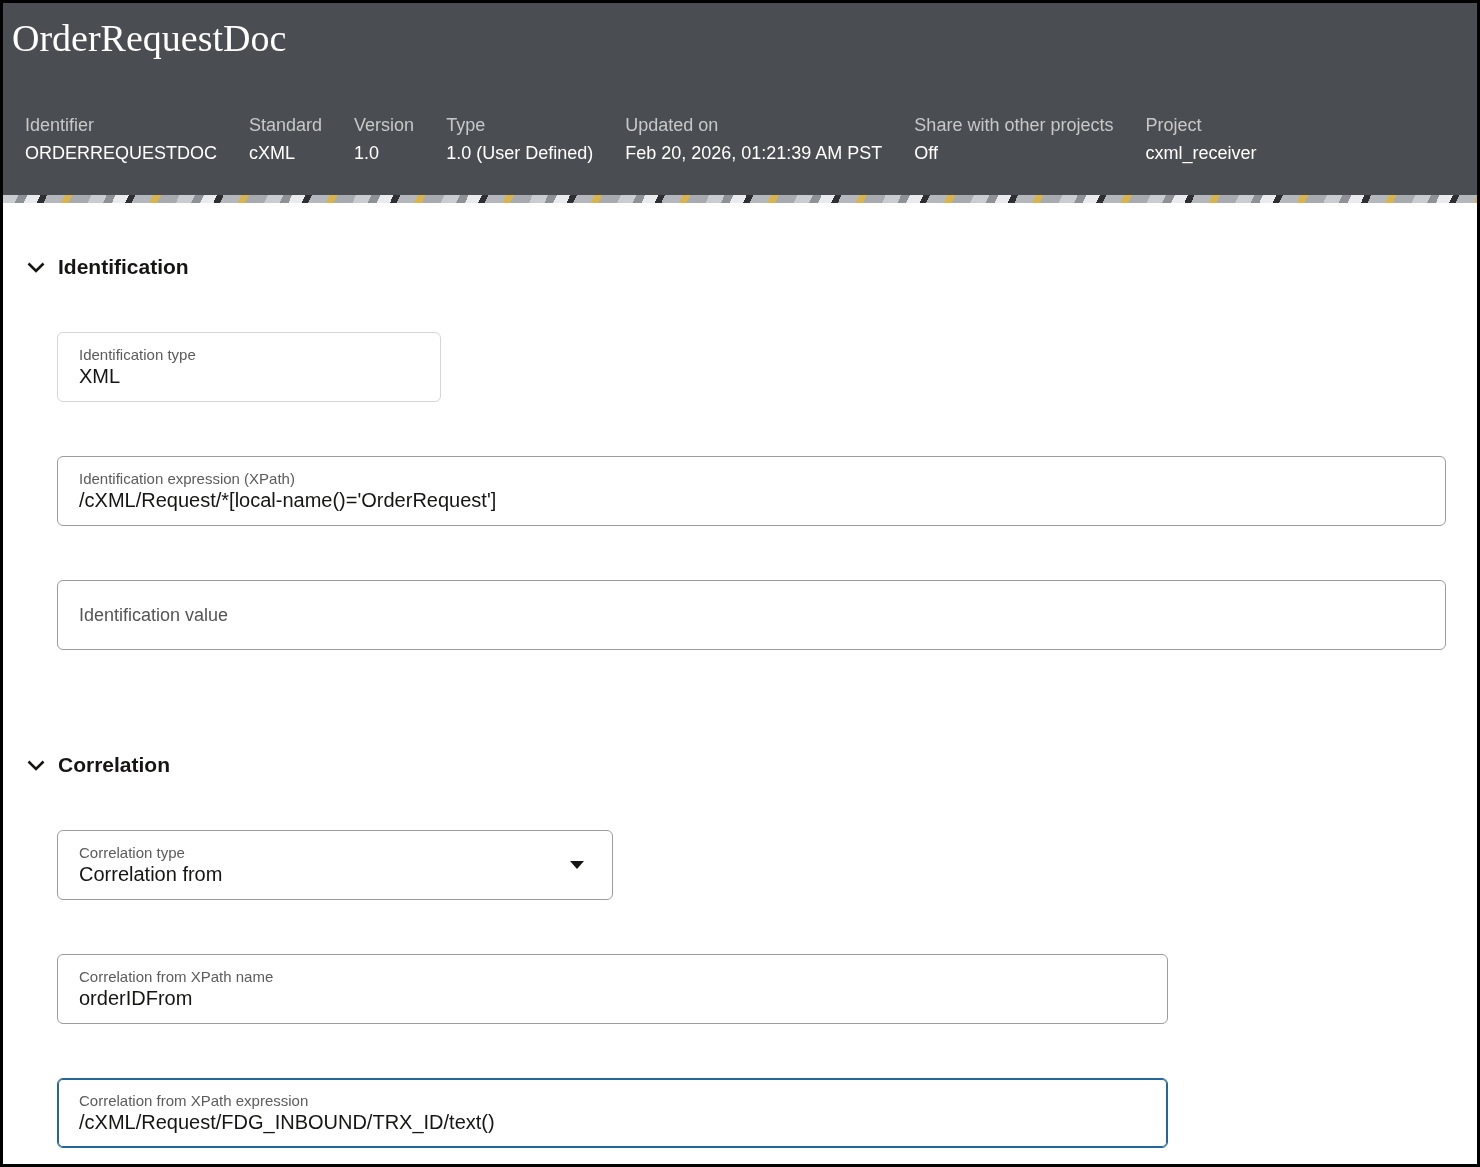 Image resolution: width=1480 pixels, height=1167 pixels. I want to click on page-title: OrderRequestDoc, so click(149, 38).